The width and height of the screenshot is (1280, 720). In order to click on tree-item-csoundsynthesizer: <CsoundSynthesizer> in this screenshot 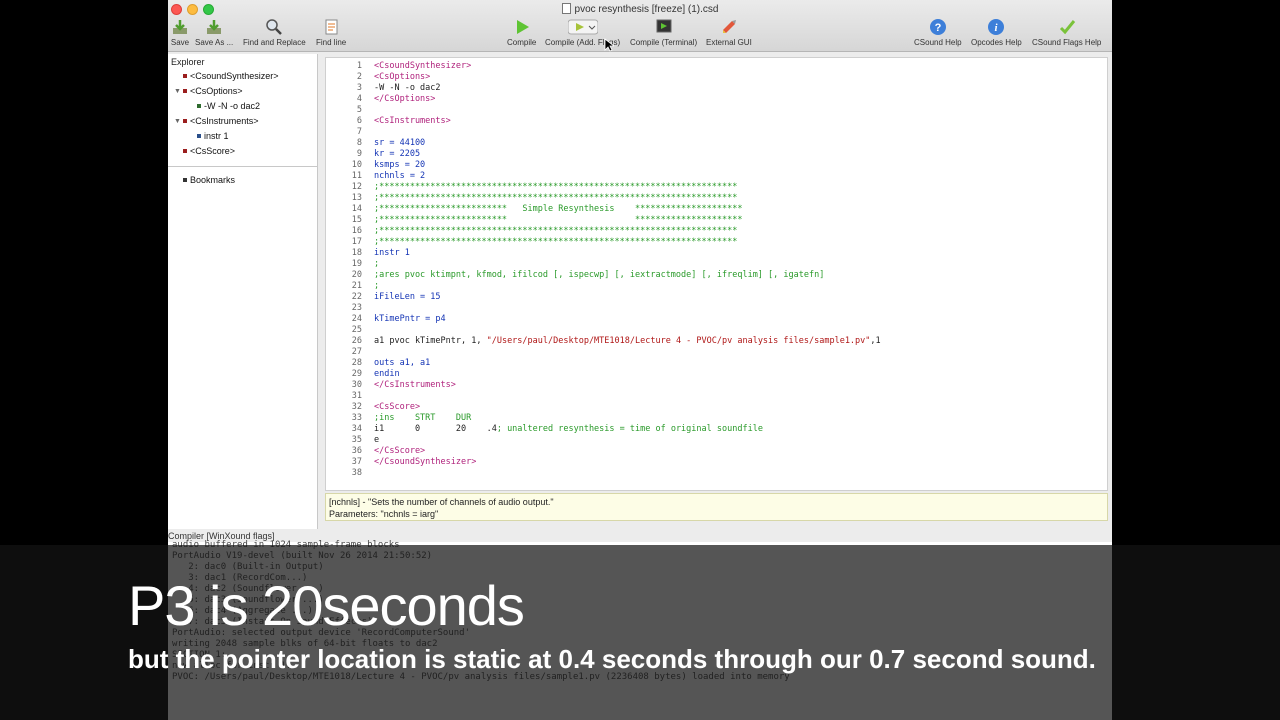, I will do `click(231, 76)`.